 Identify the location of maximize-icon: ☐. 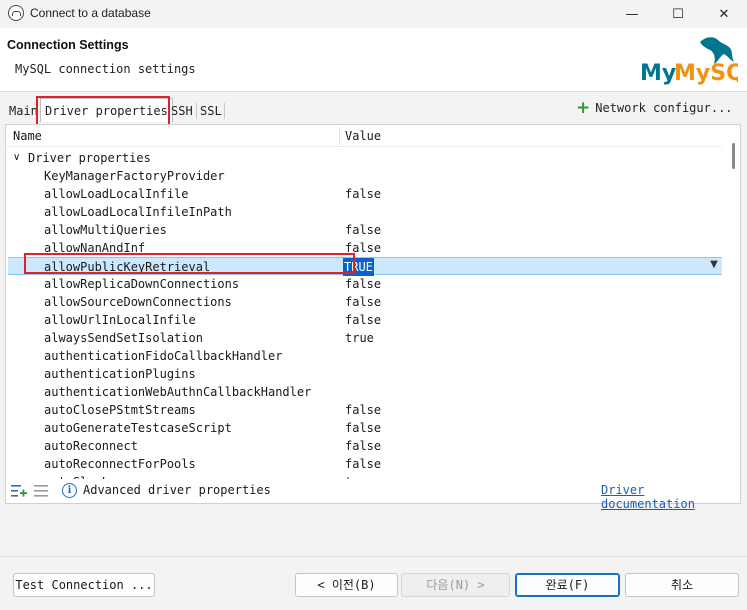
(678, 14).